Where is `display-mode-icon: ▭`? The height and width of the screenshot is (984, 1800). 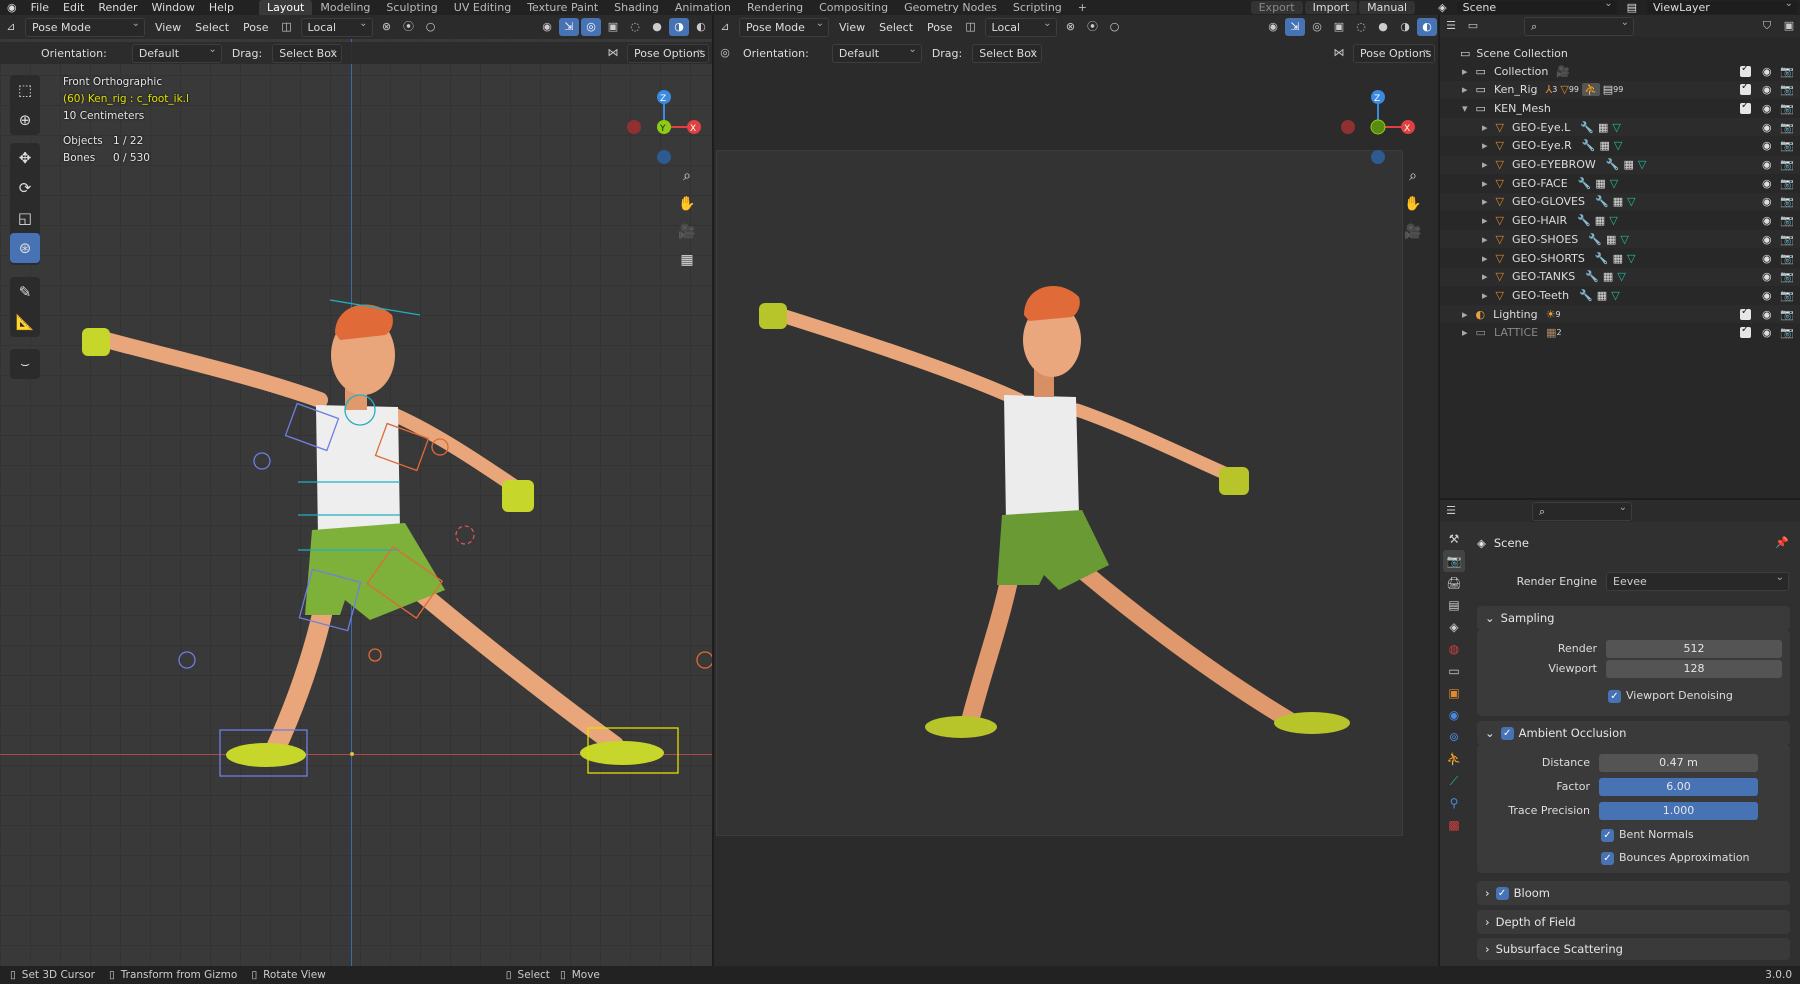
display-mode-icon: ▭ is located at coordinates (1473, 26).